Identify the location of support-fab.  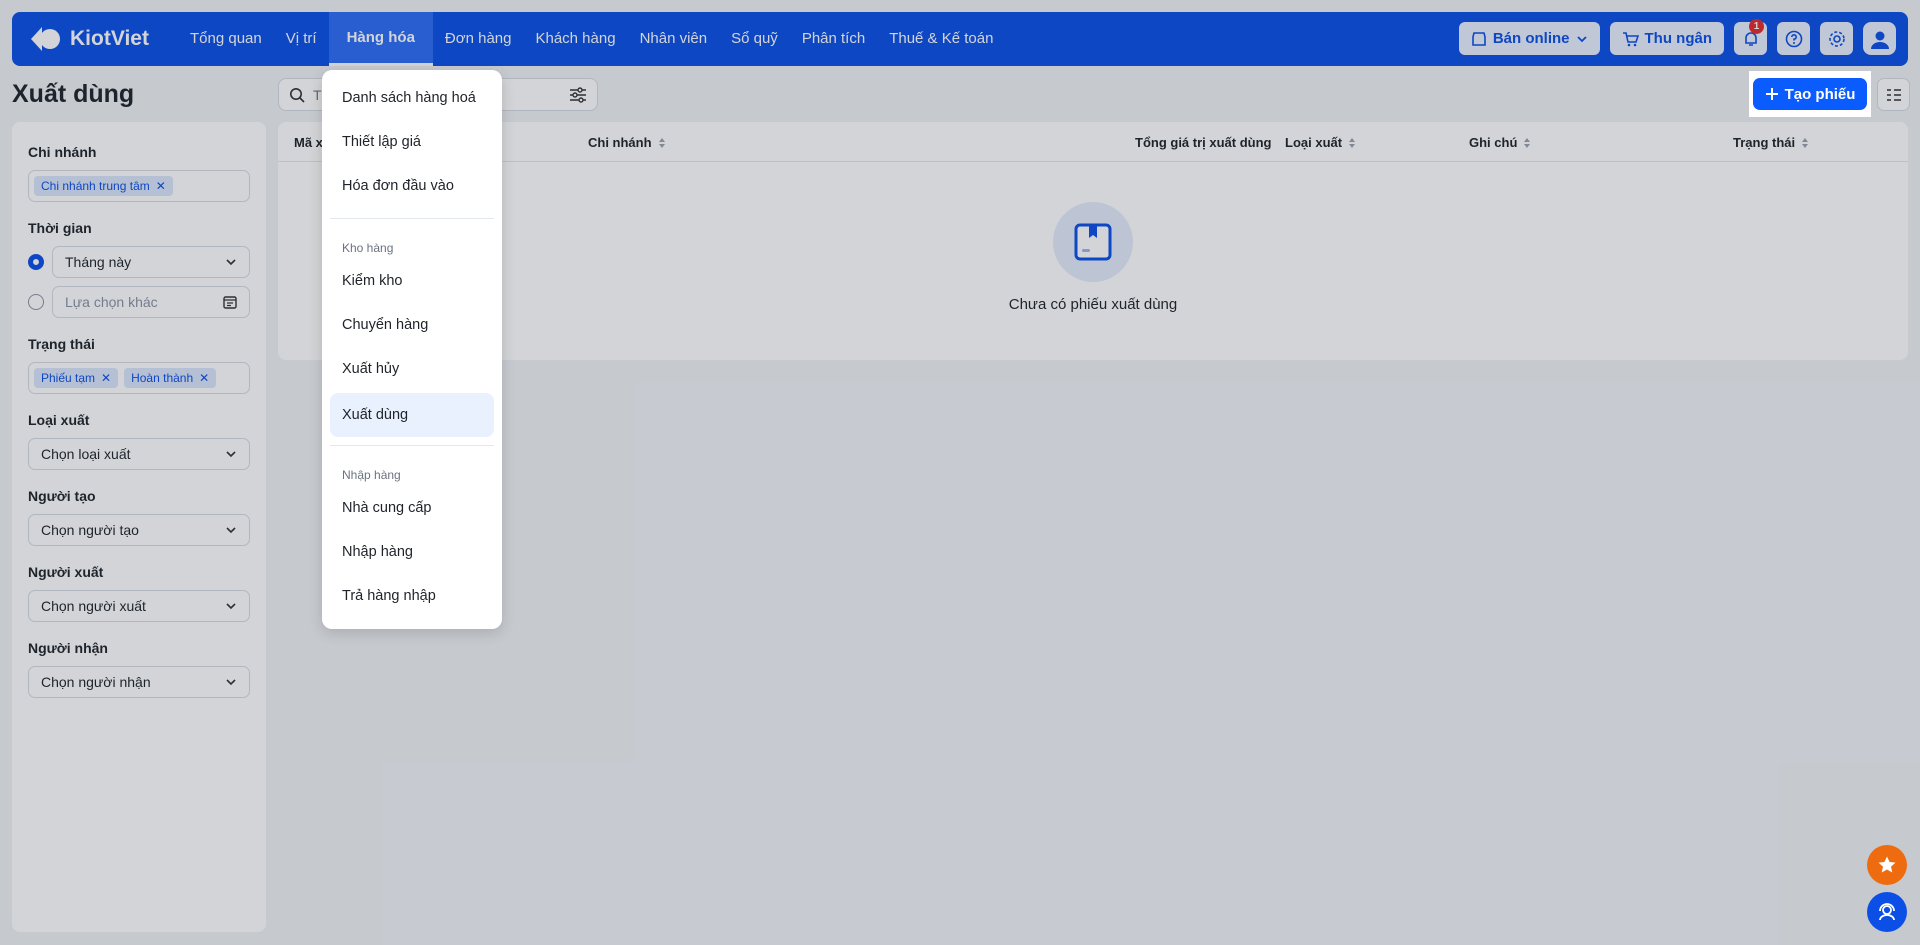
(1887, 912).